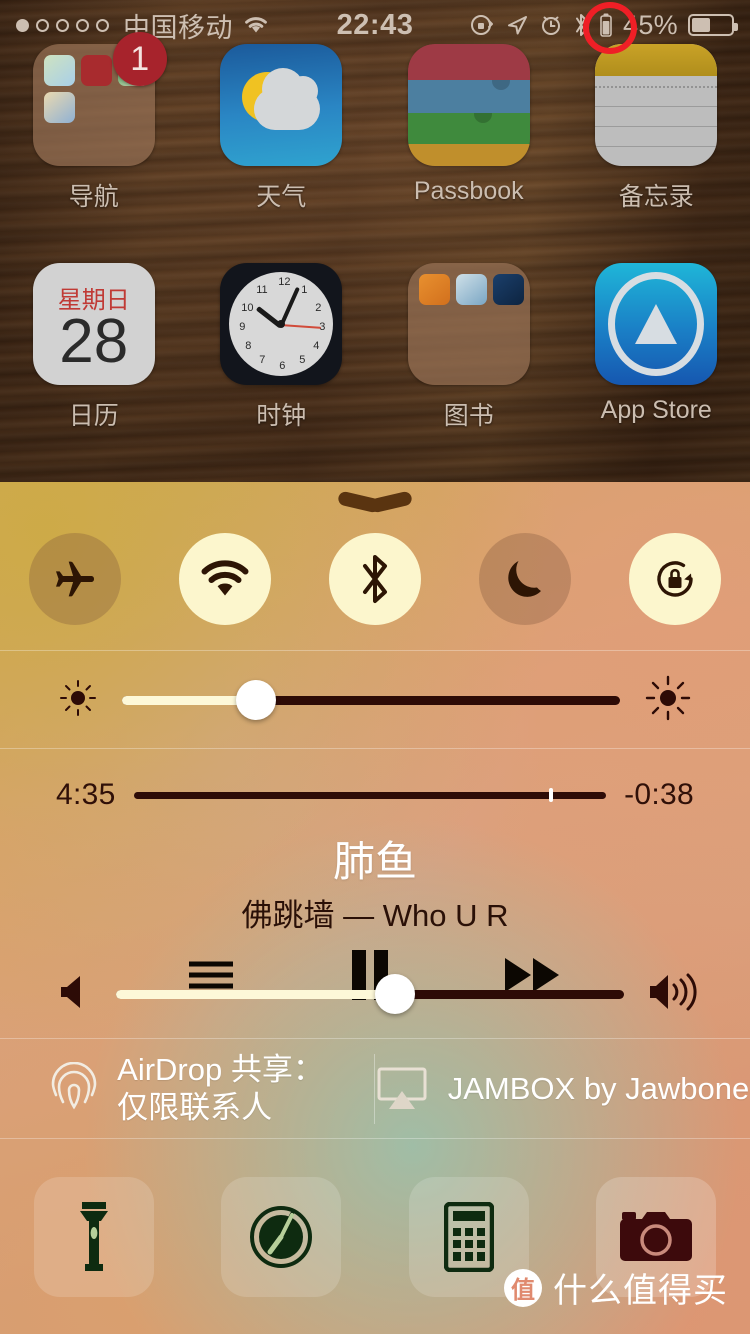 Image resolution: width=750 pixels, height=1334 pixels. Describe the element at coordinates (375, 915) in the screenshot. I see `track-artist-album: 佛跳墙 — Who U R` at that location.